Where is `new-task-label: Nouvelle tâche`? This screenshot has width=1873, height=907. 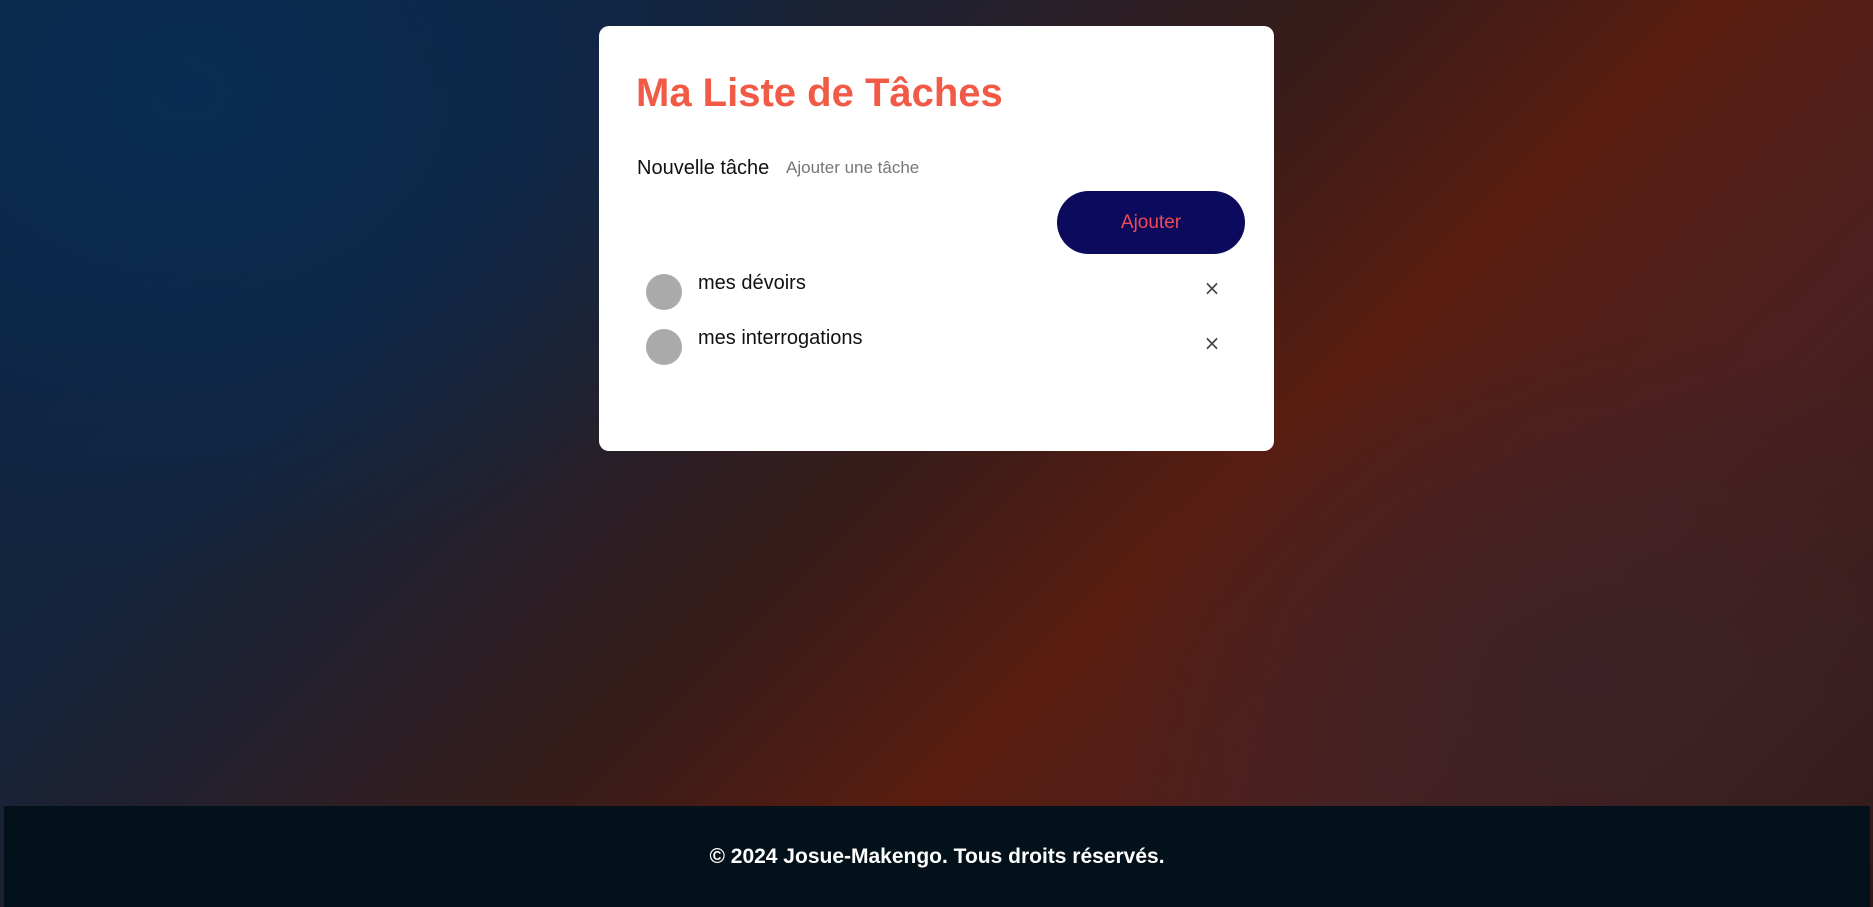 new-task-label: Nouvelle tâche is located at coordinates (703, 168).